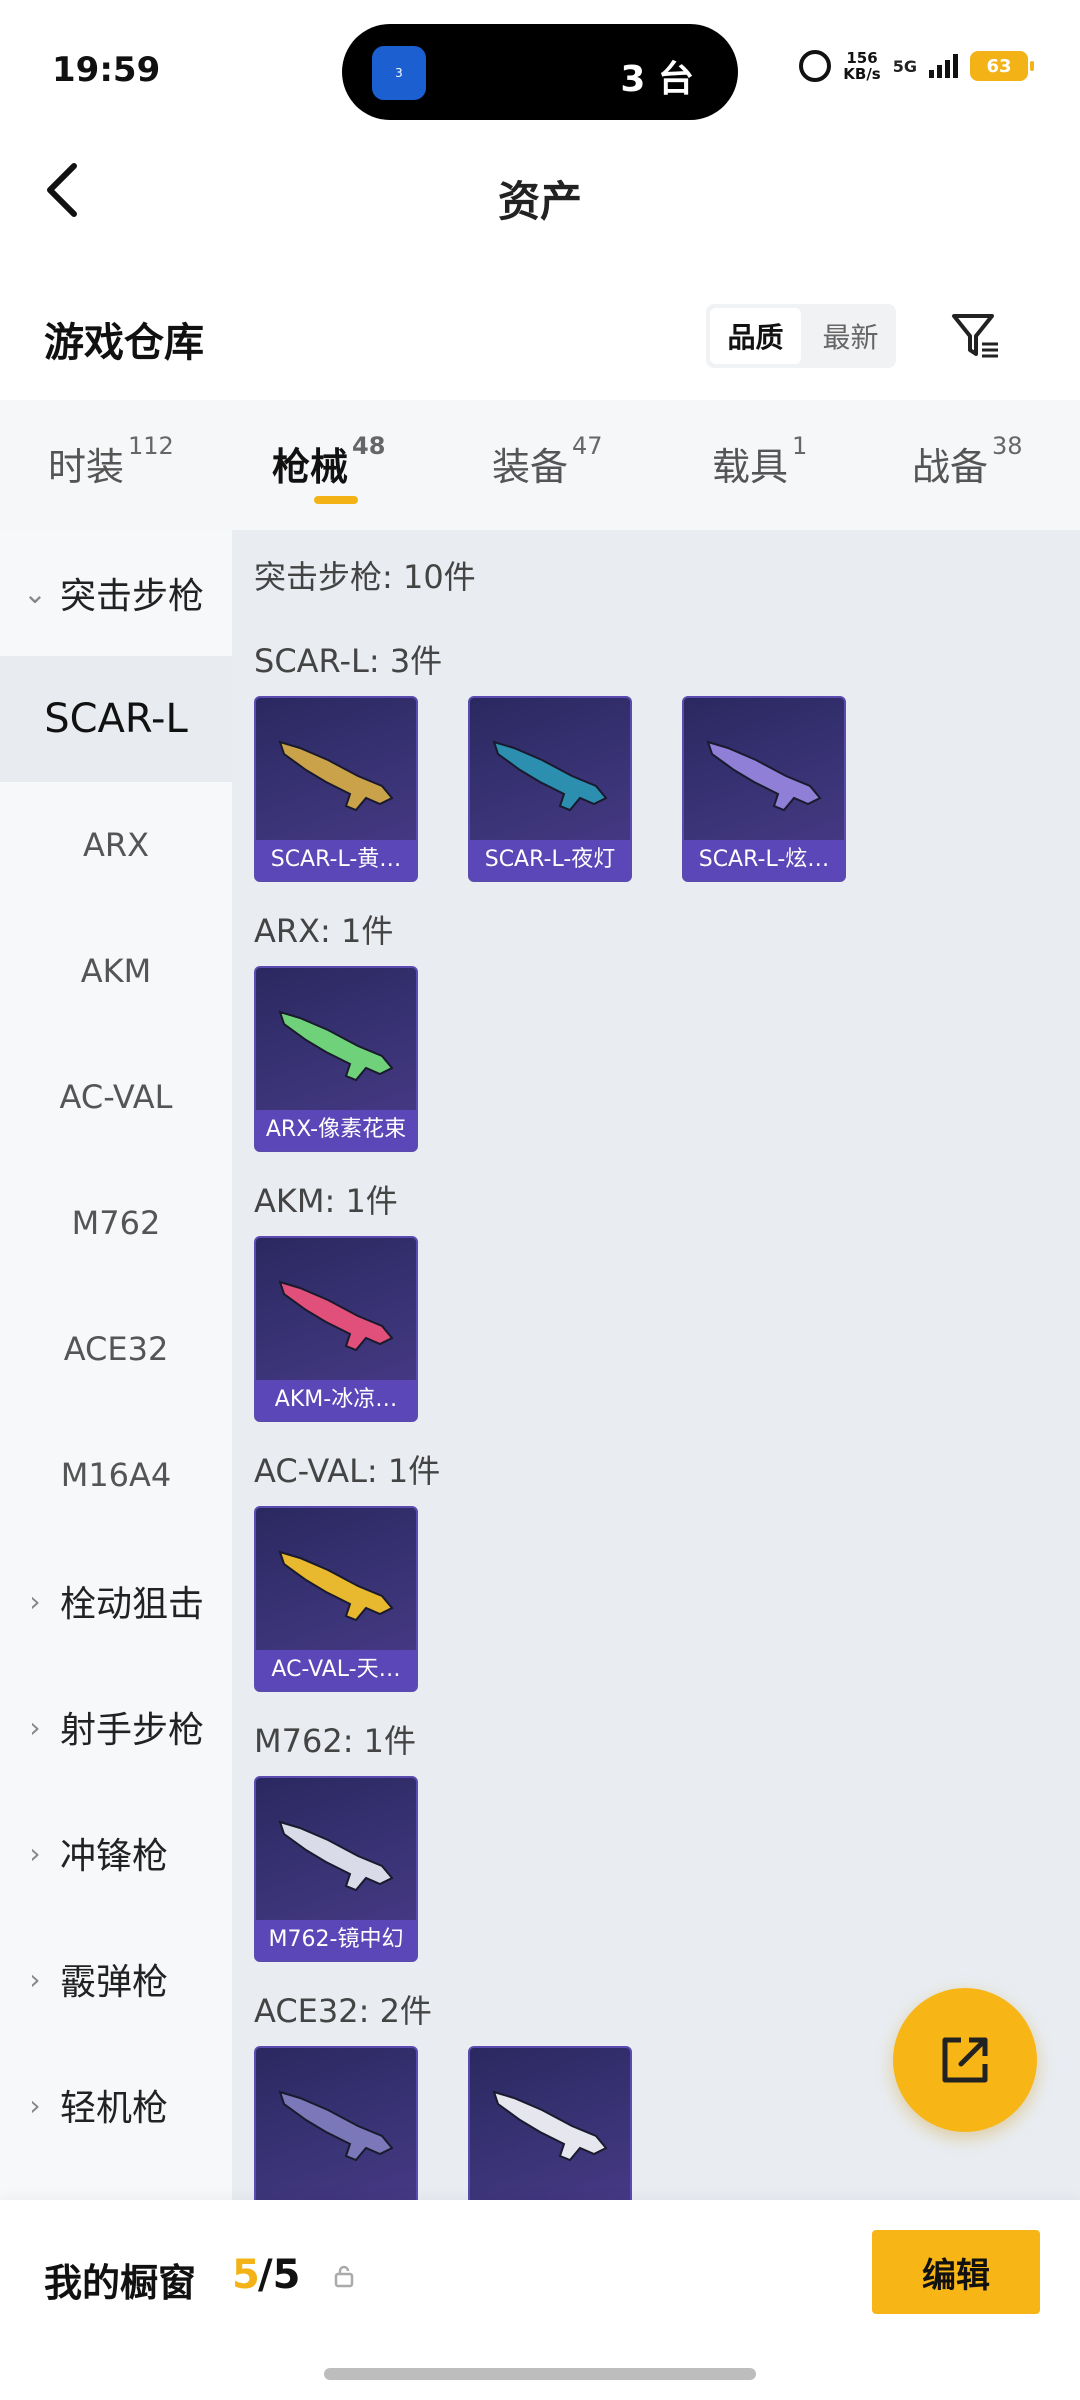 The image size is (1080, 2400). Describe the element at coordinates (343, 2011) in the screenshot. I see `group-title: ACE32: 2件` at that location.